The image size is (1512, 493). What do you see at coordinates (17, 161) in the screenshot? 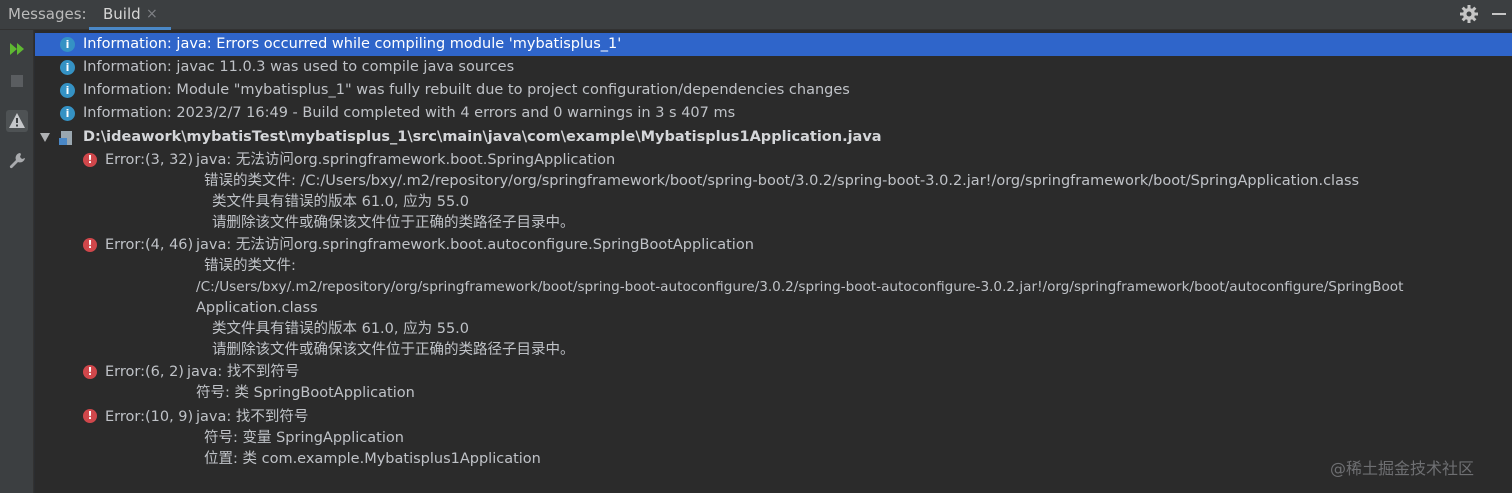
I see `wrench-icon` at bounding box center [17, 161].